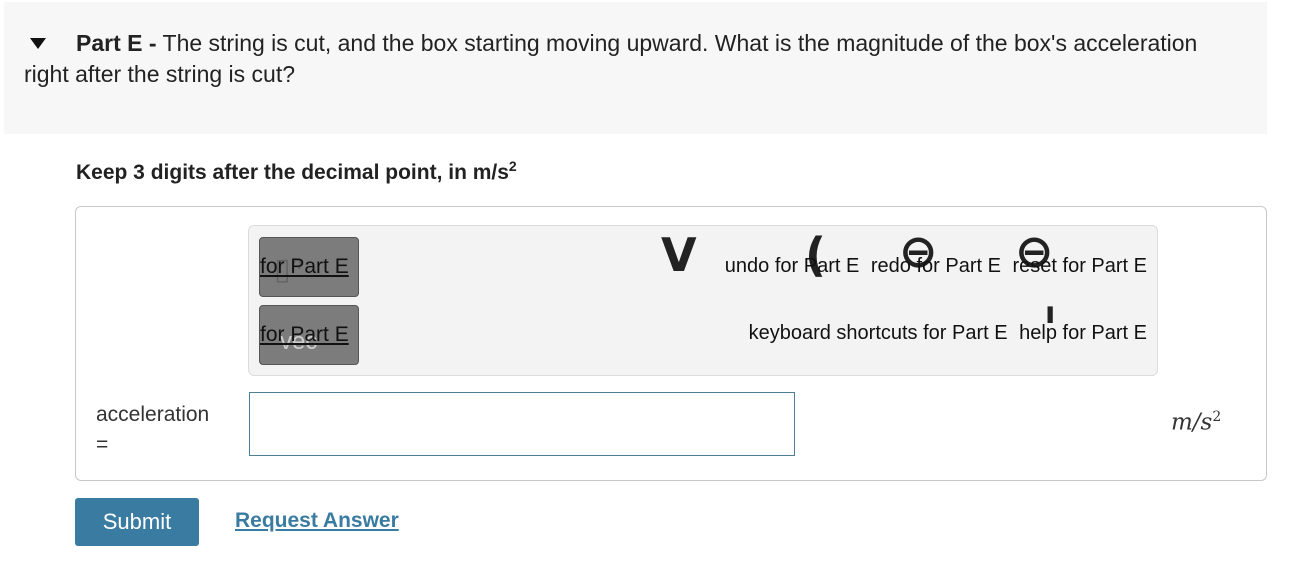 The width and height of the screenshot is (1296, 566). I want to click on vector-button: vec for Part E, so click(309, 335).